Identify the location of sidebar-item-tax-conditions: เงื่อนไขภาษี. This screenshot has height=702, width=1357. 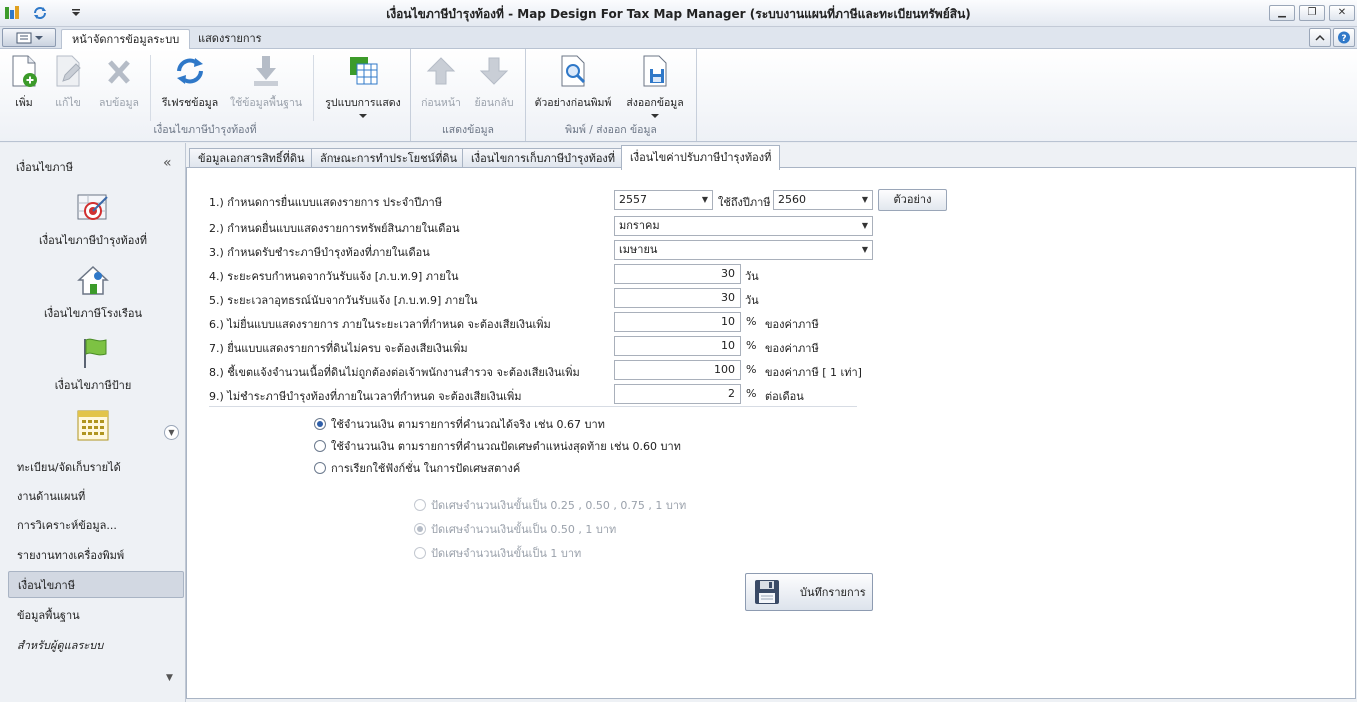
(96, 584).